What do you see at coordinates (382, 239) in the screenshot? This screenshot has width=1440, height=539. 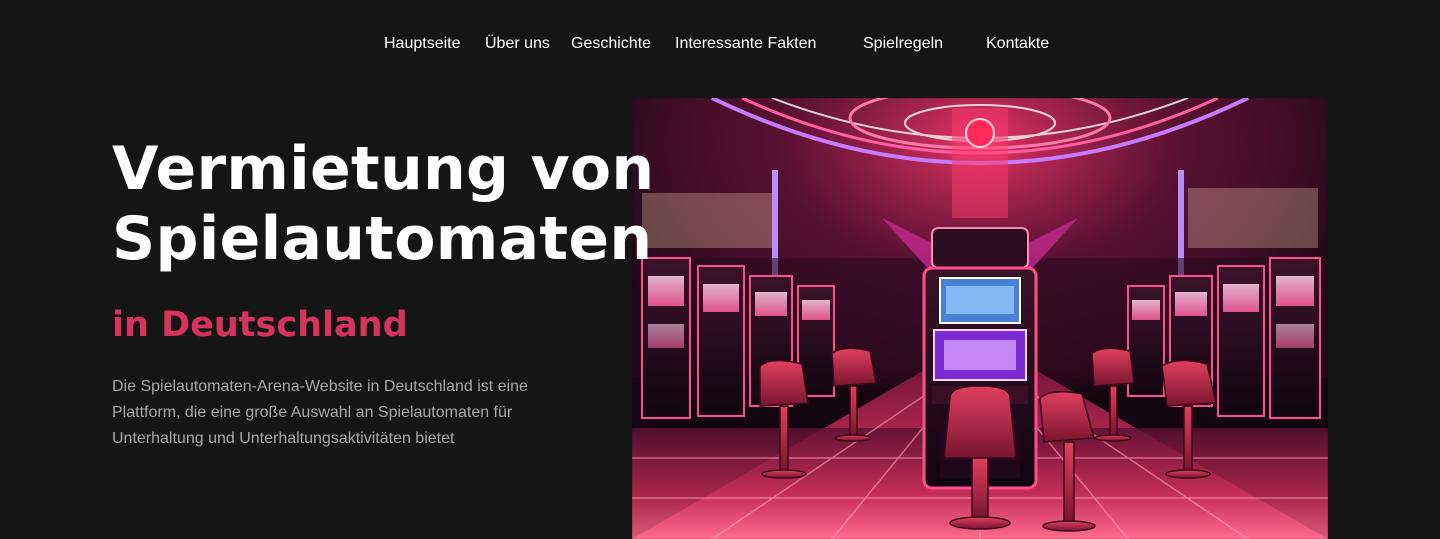 I see `hero-title-line-2: Spielautomaten` at bounding box center [382, 239].